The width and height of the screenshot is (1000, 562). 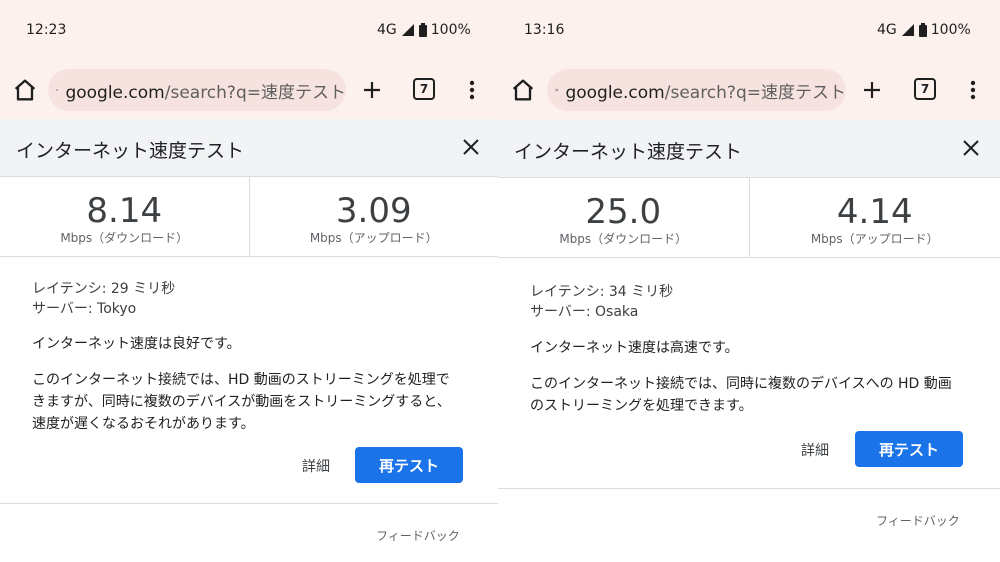 I want to click on description-line: 速度が遅くなるおそれがあります。, so click(x=143, y=424).